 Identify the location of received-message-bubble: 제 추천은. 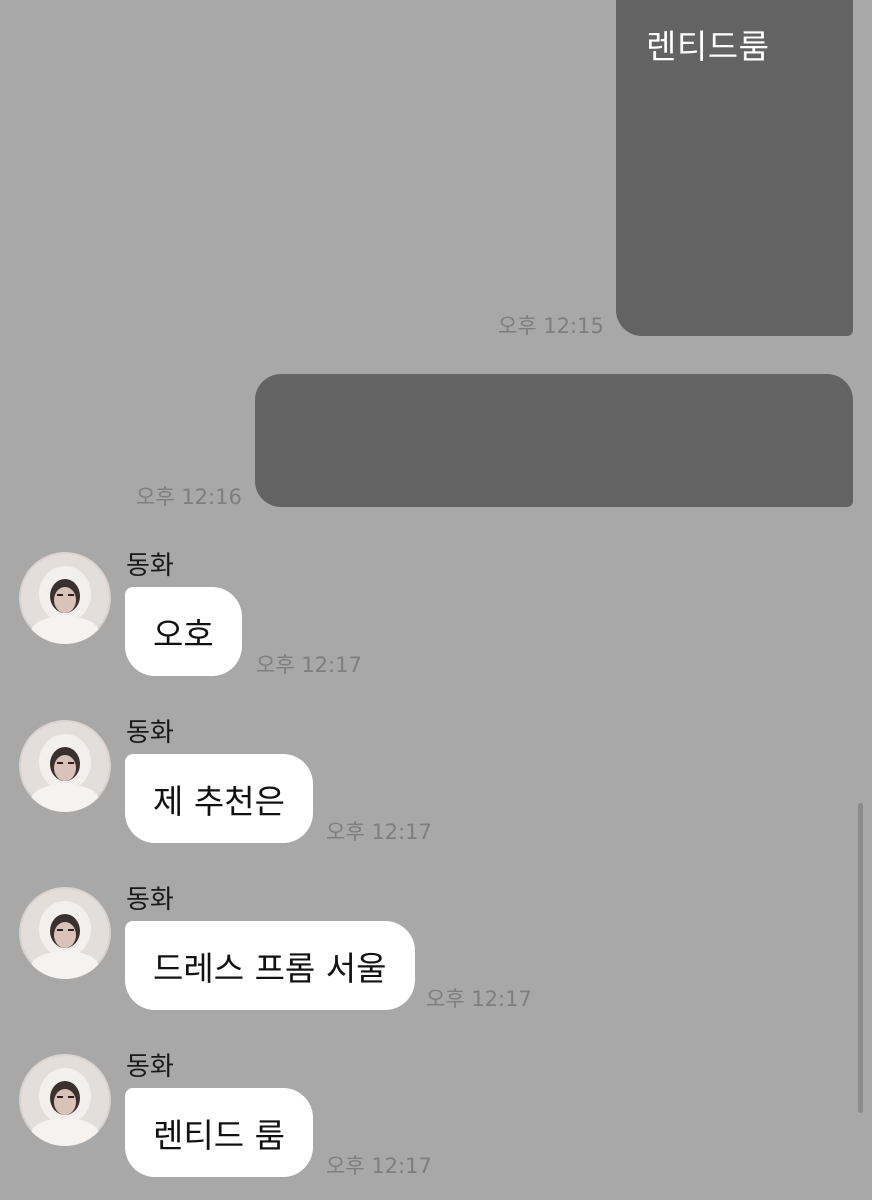
(219, 798).